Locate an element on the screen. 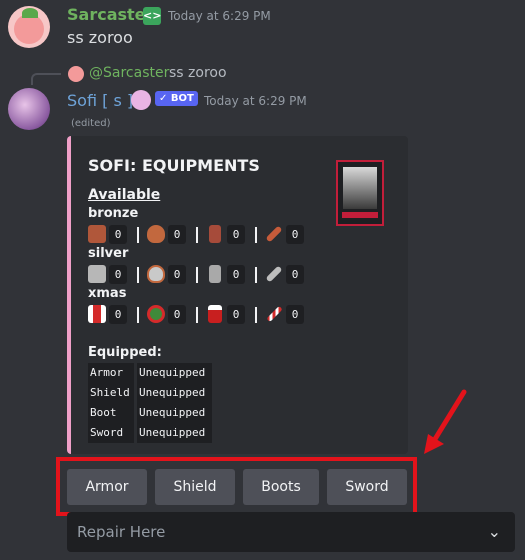  armor-button: Armor is located at coordinates (107, 487).